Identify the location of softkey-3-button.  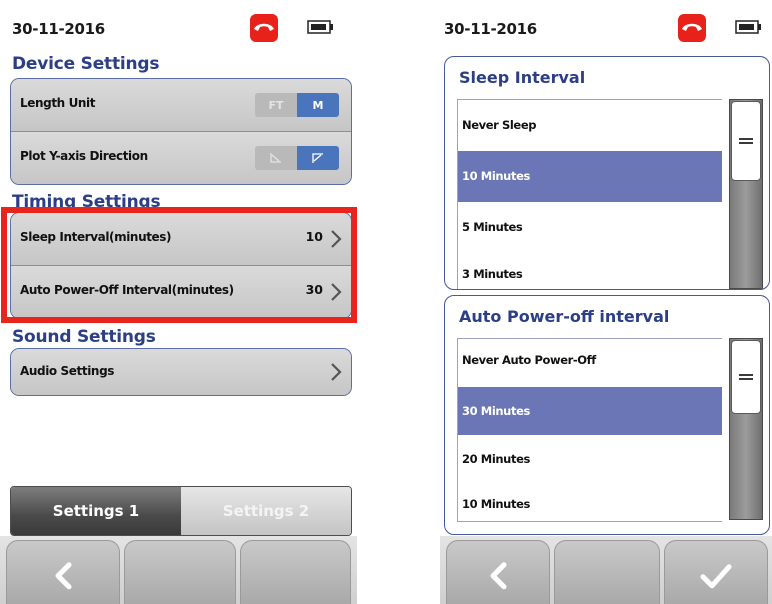
(295, 572).